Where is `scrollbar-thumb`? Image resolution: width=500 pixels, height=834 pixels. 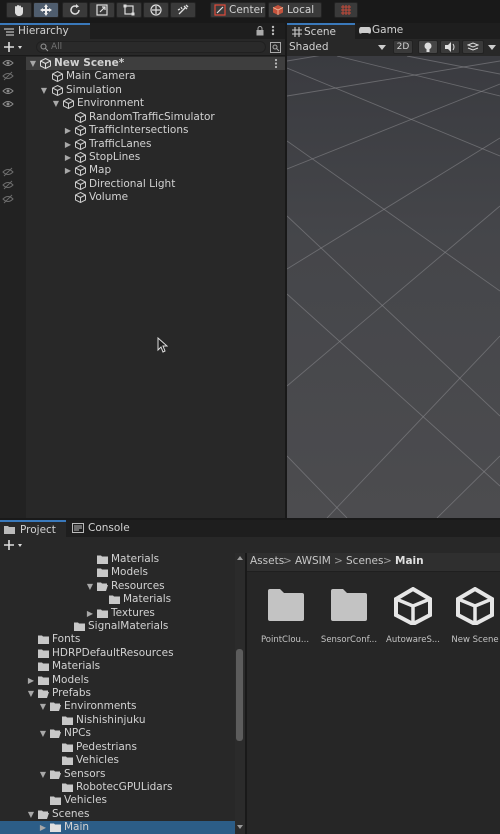
scrollbar-thumb is located at coordinates (239, 695).